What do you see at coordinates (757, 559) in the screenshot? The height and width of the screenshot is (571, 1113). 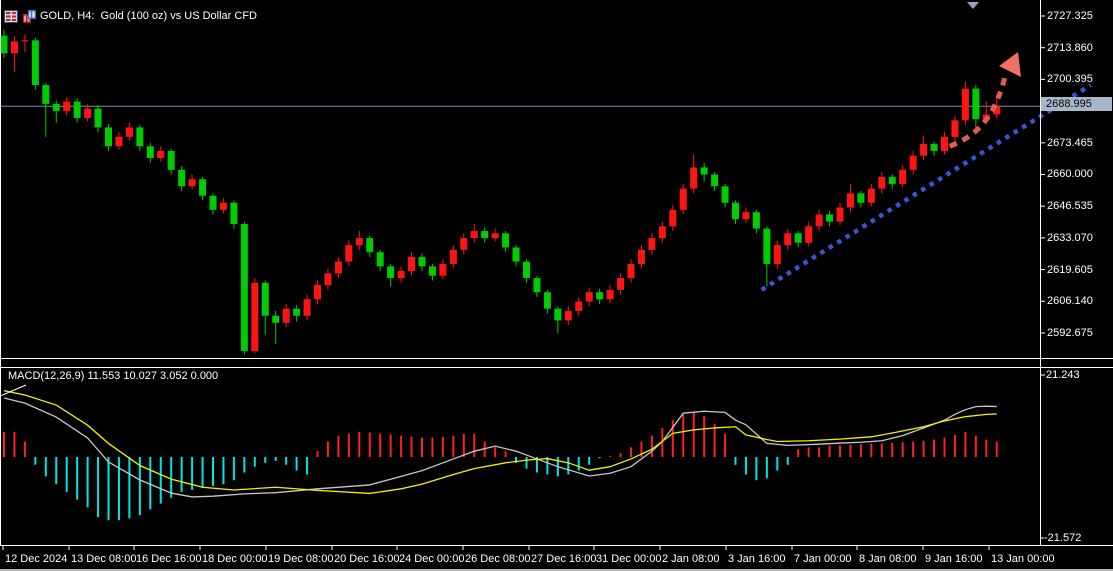 I see `time-label: 3 Jan 16:00` at bounding box center [757, 559].